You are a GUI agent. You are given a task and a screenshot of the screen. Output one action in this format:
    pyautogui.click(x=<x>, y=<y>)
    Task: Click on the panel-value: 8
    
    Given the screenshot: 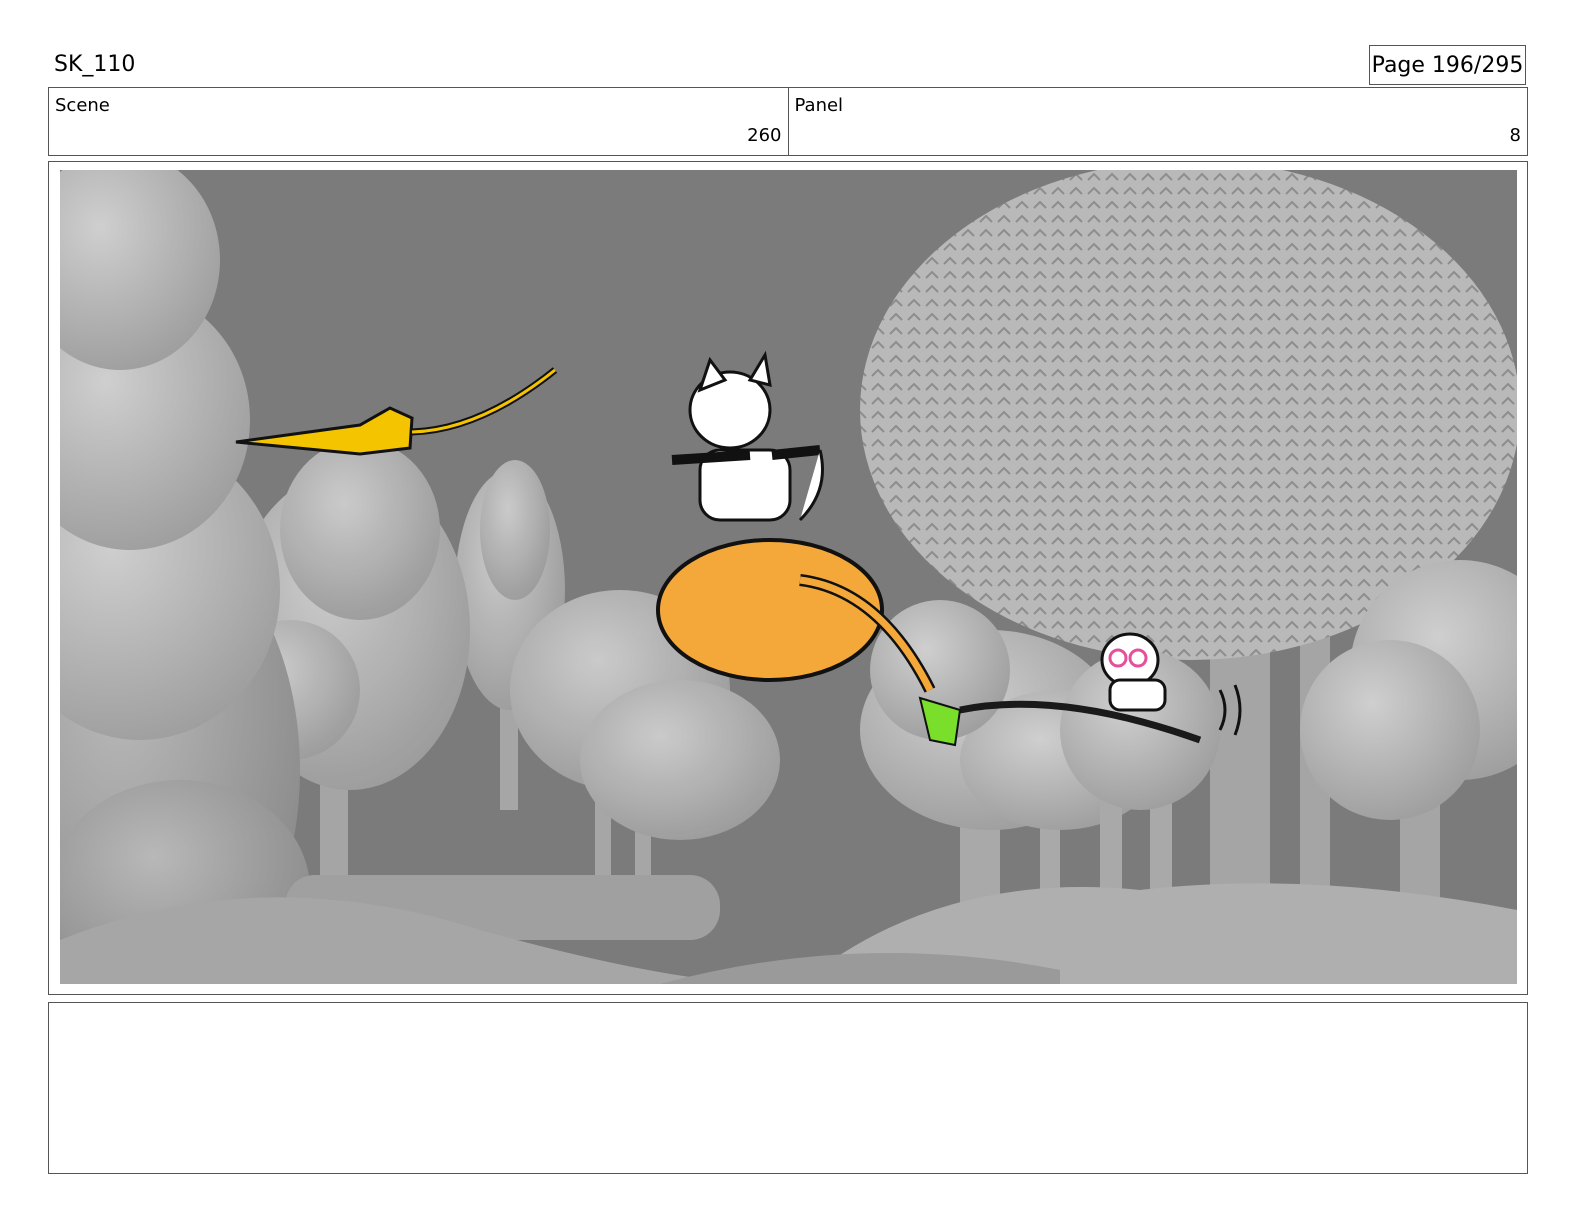 What is the action you would take?
    pyautogui.click(x=1515, y=135)
    